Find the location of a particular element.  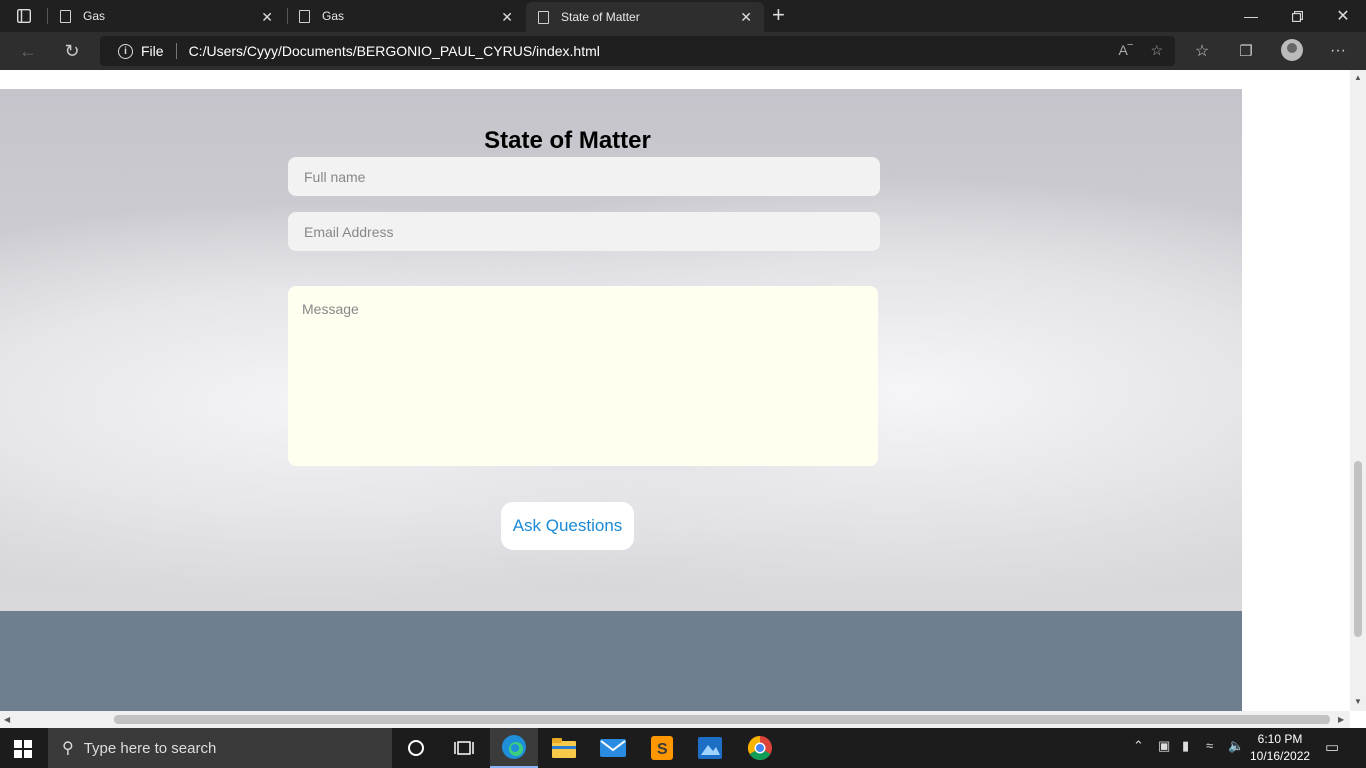

search-placeholder: Type here to search is located at coordinates (150, 748).